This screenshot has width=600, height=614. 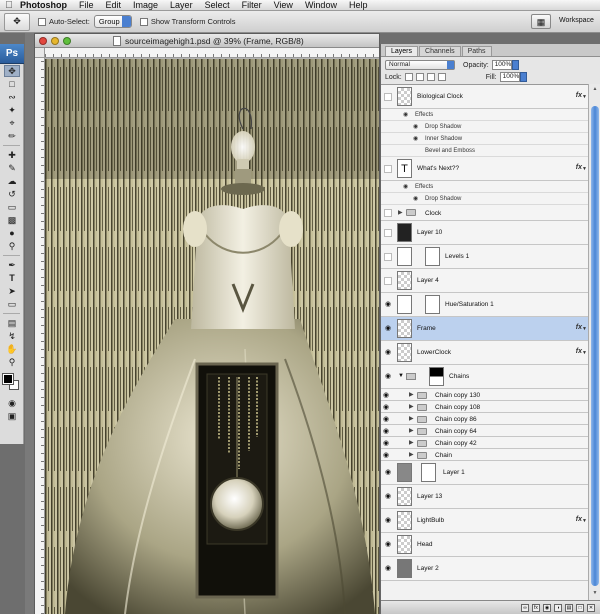 What do you see at coordinates (12, 220) in the screenshot?
I see `gradient-tool-icon: ▩` at bounding box center [12, 220].